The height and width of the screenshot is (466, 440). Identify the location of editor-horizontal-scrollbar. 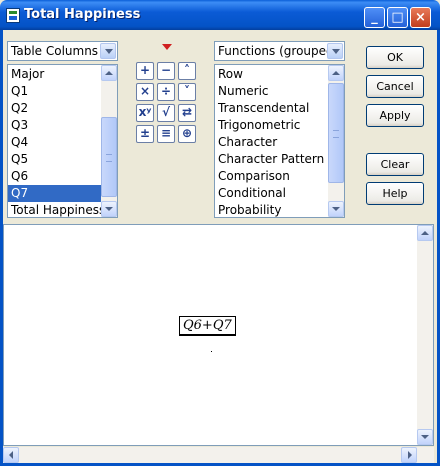
(218, 455).